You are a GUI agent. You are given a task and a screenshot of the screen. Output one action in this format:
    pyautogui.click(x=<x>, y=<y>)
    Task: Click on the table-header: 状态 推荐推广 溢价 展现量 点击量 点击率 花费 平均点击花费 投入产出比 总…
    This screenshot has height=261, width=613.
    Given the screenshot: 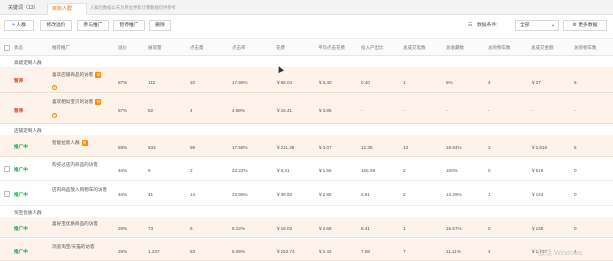 What is the action you would take?
    pyautogui.click(x=306, y=47)
    